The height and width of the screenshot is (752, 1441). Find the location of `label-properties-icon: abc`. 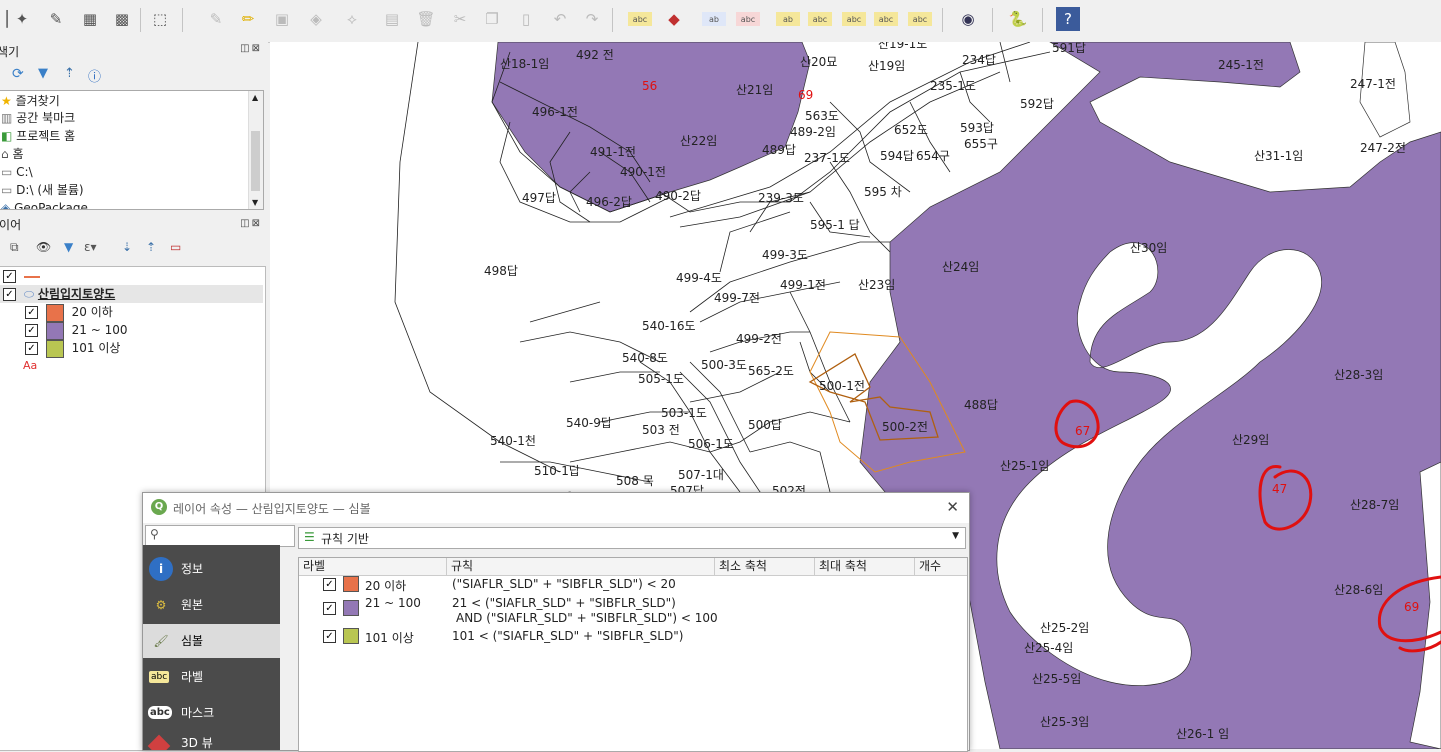

label-properties-icon: abc is located at coordinates (920, 19).